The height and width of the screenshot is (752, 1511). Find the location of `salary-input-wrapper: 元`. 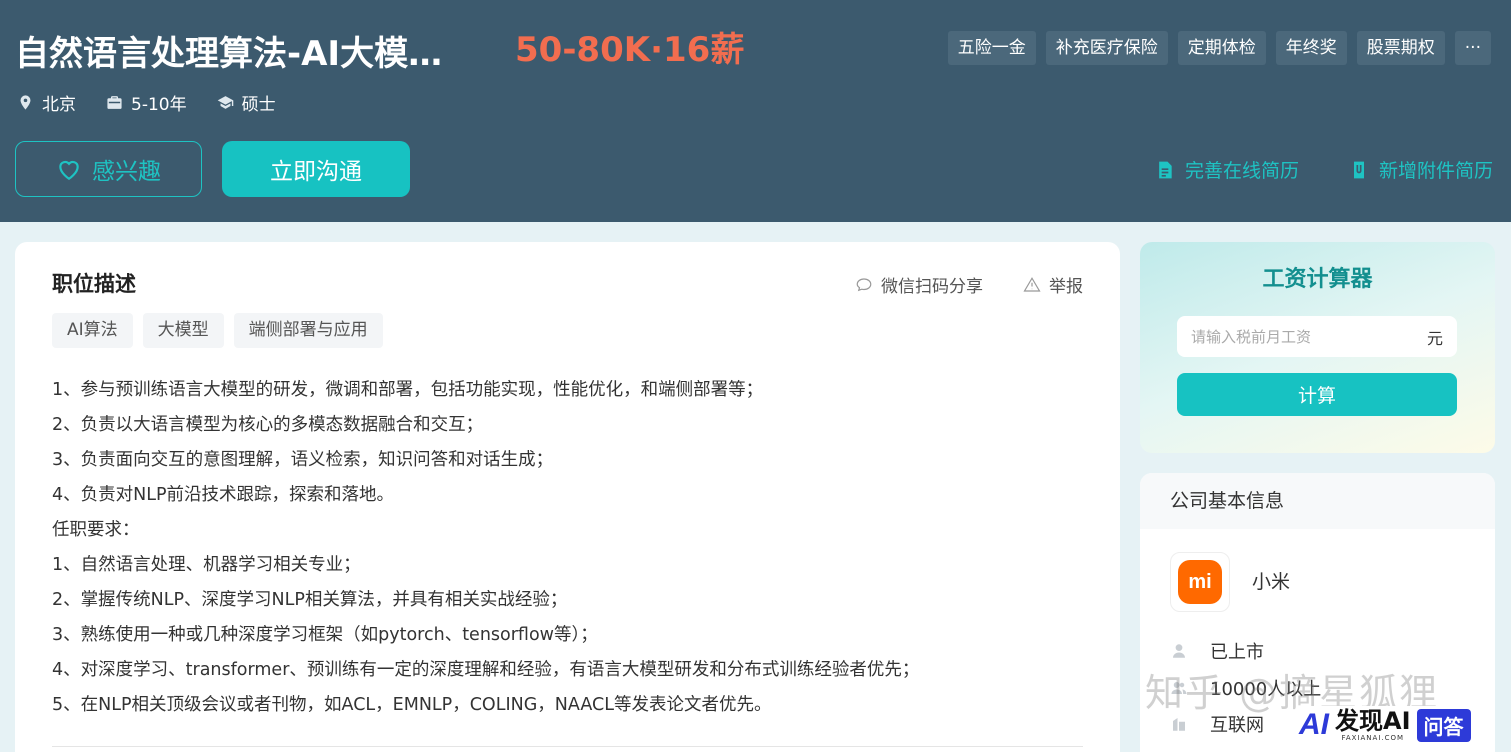

salary-input-wrapper: 元 is located at coordinates (1317, 336).